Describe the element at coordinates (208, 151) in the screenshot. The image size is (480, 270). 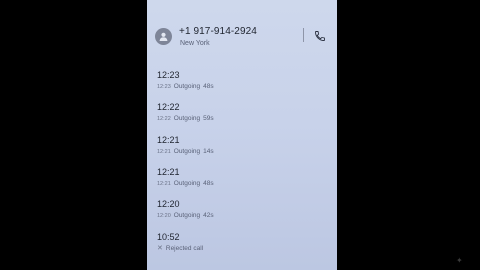
I see `call-duration: 14s` at that location.